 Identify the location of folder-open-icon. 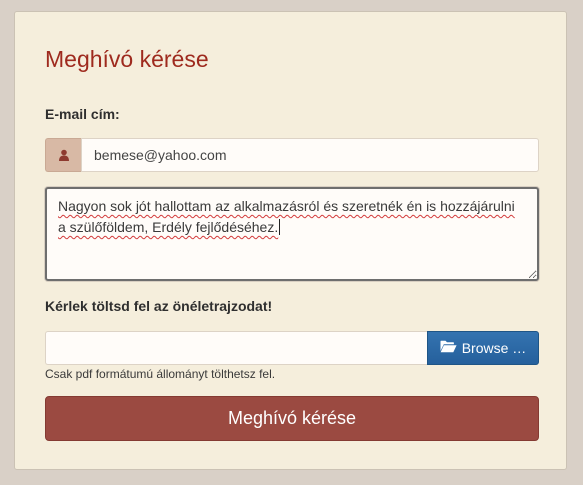
(448, 348).